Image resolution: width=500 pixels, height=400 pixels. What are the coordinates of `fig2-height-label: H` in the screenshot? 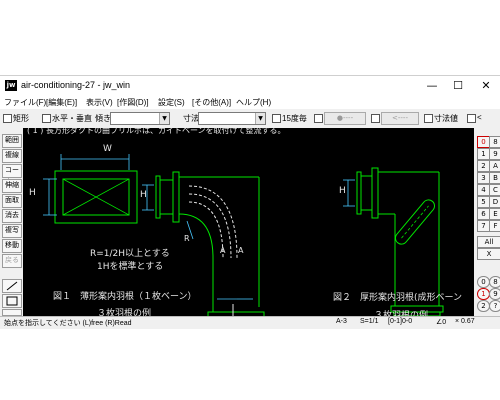 It's located at (342, 191).